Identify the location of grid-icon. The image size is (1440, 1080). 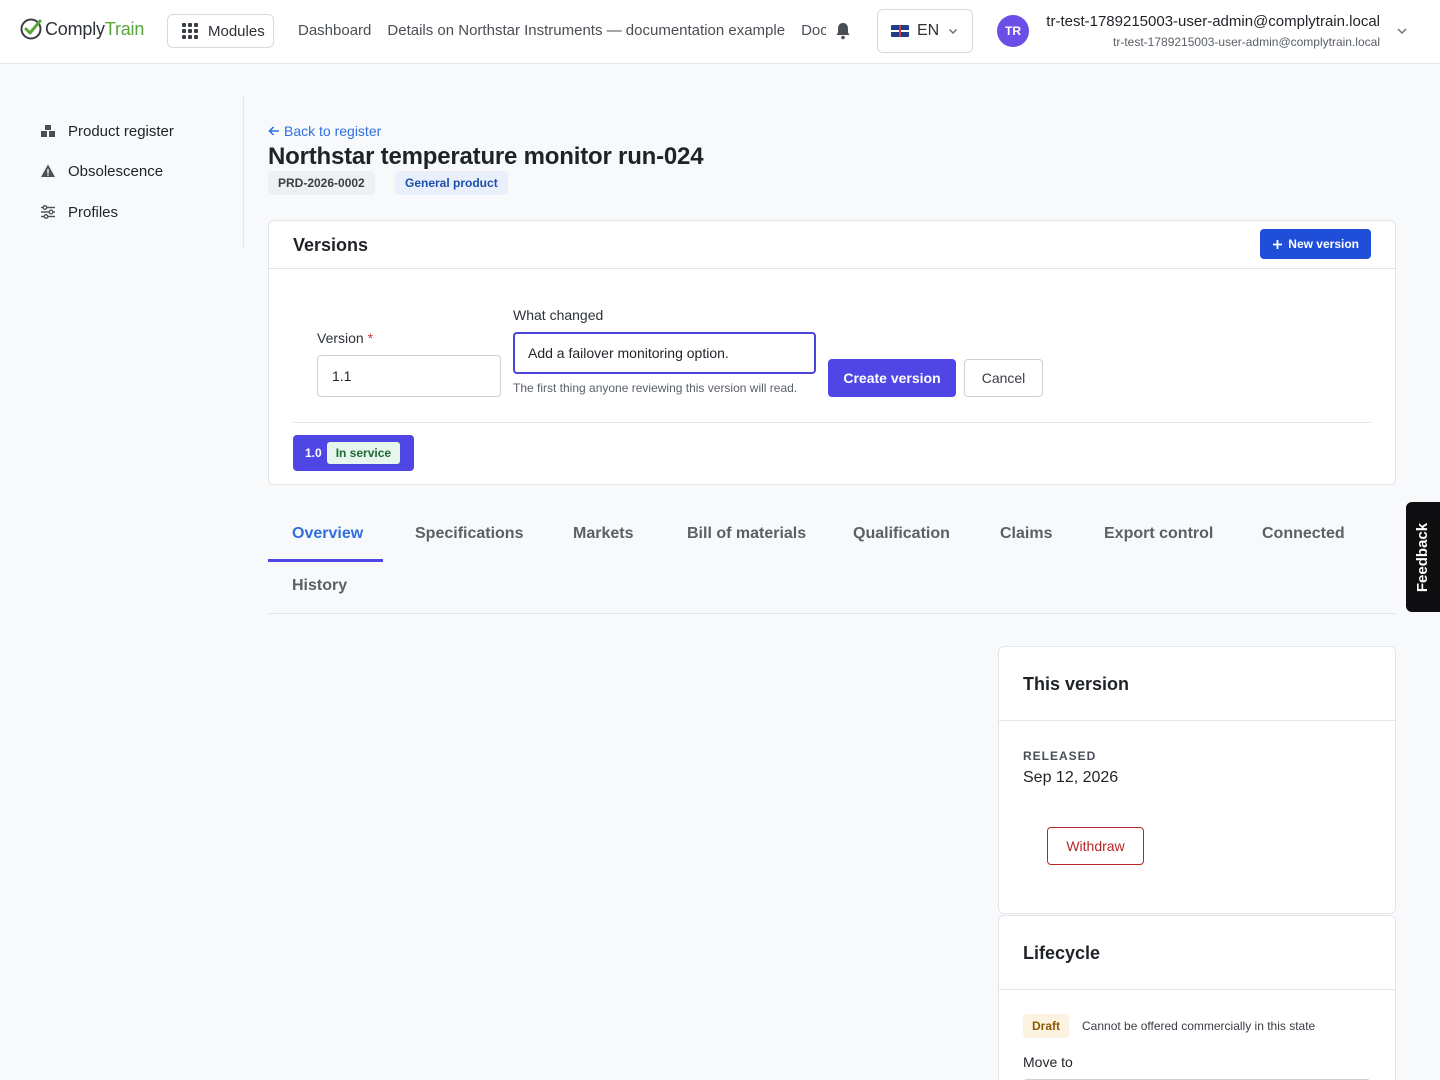
(190, 31).